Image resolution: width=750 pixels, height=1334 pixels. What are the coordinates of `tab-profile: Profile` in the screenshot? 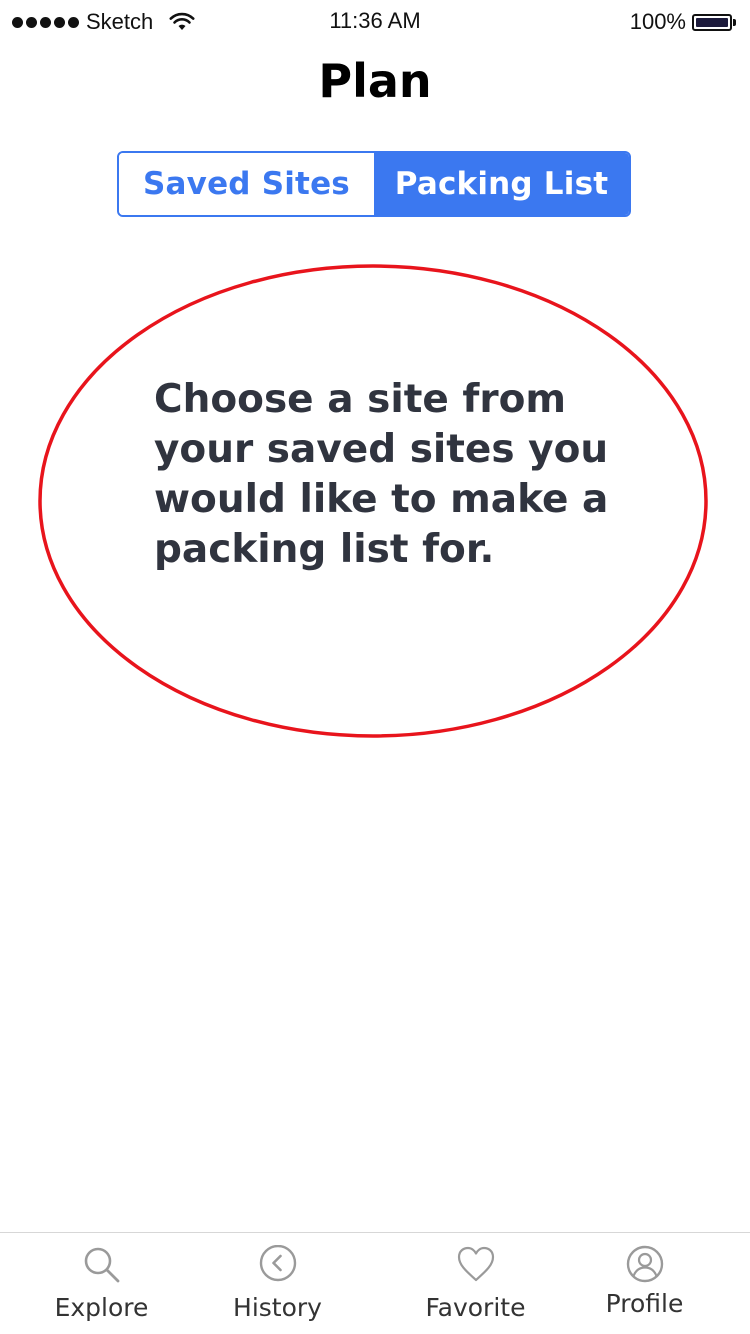 It's located at (644, 1283).